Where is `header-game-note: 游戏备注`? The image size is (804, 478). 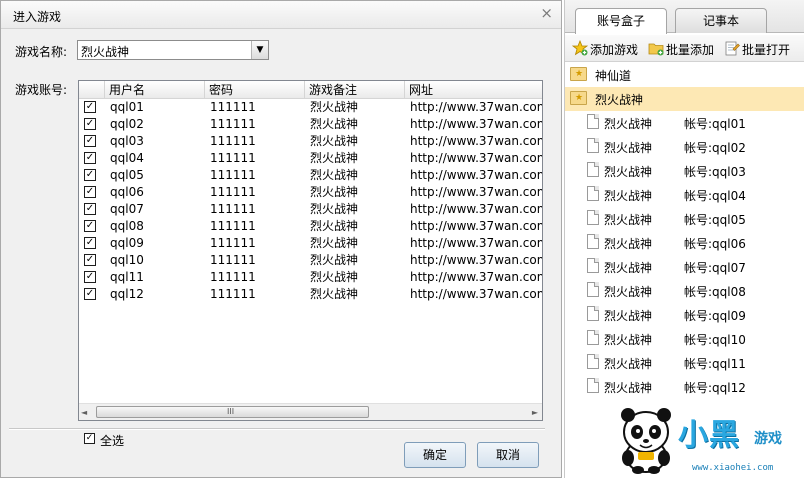 header-game-note: 游戏备注 is located at coordinates (355, 90).